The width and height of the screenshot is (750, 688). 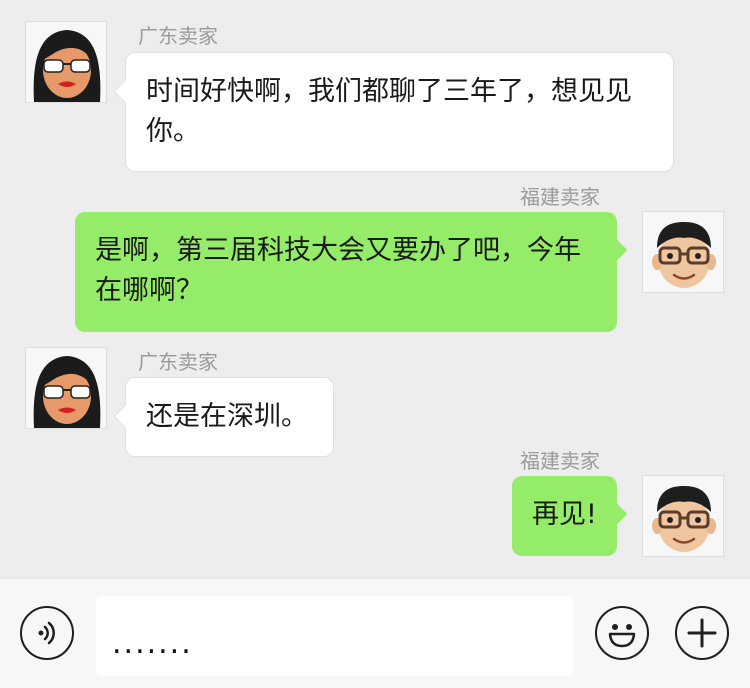 I want to click on add-button, so click(x=702, y=633).